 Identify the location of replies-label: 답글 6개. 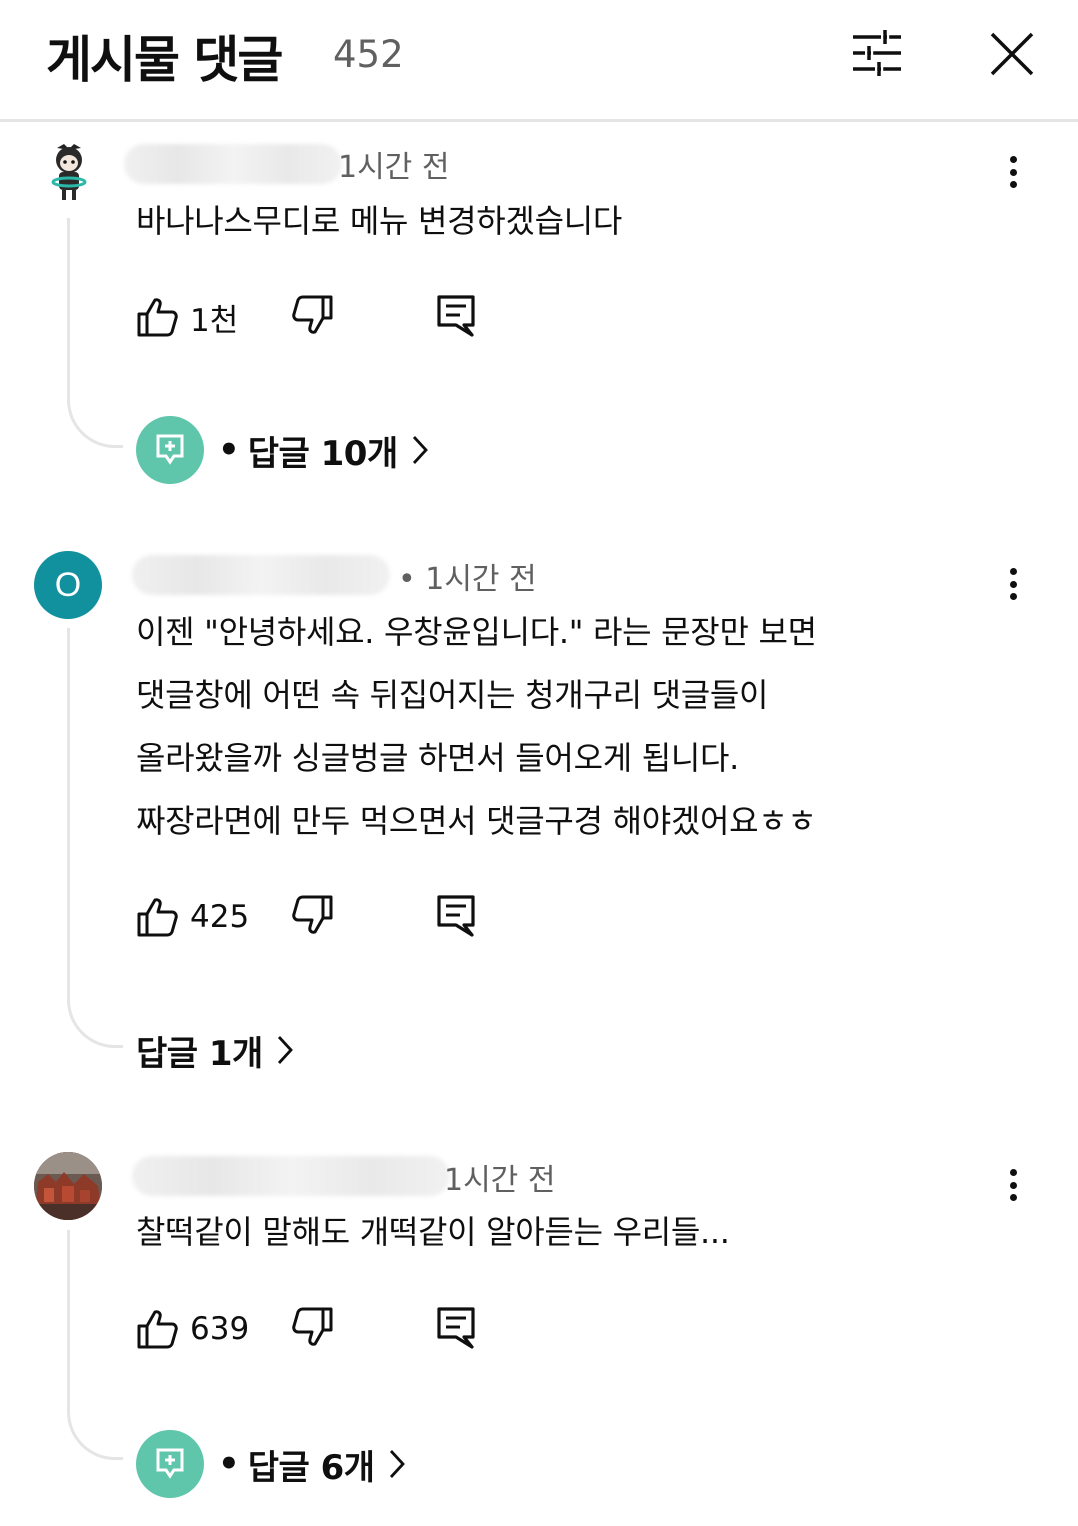
(311, 1467).